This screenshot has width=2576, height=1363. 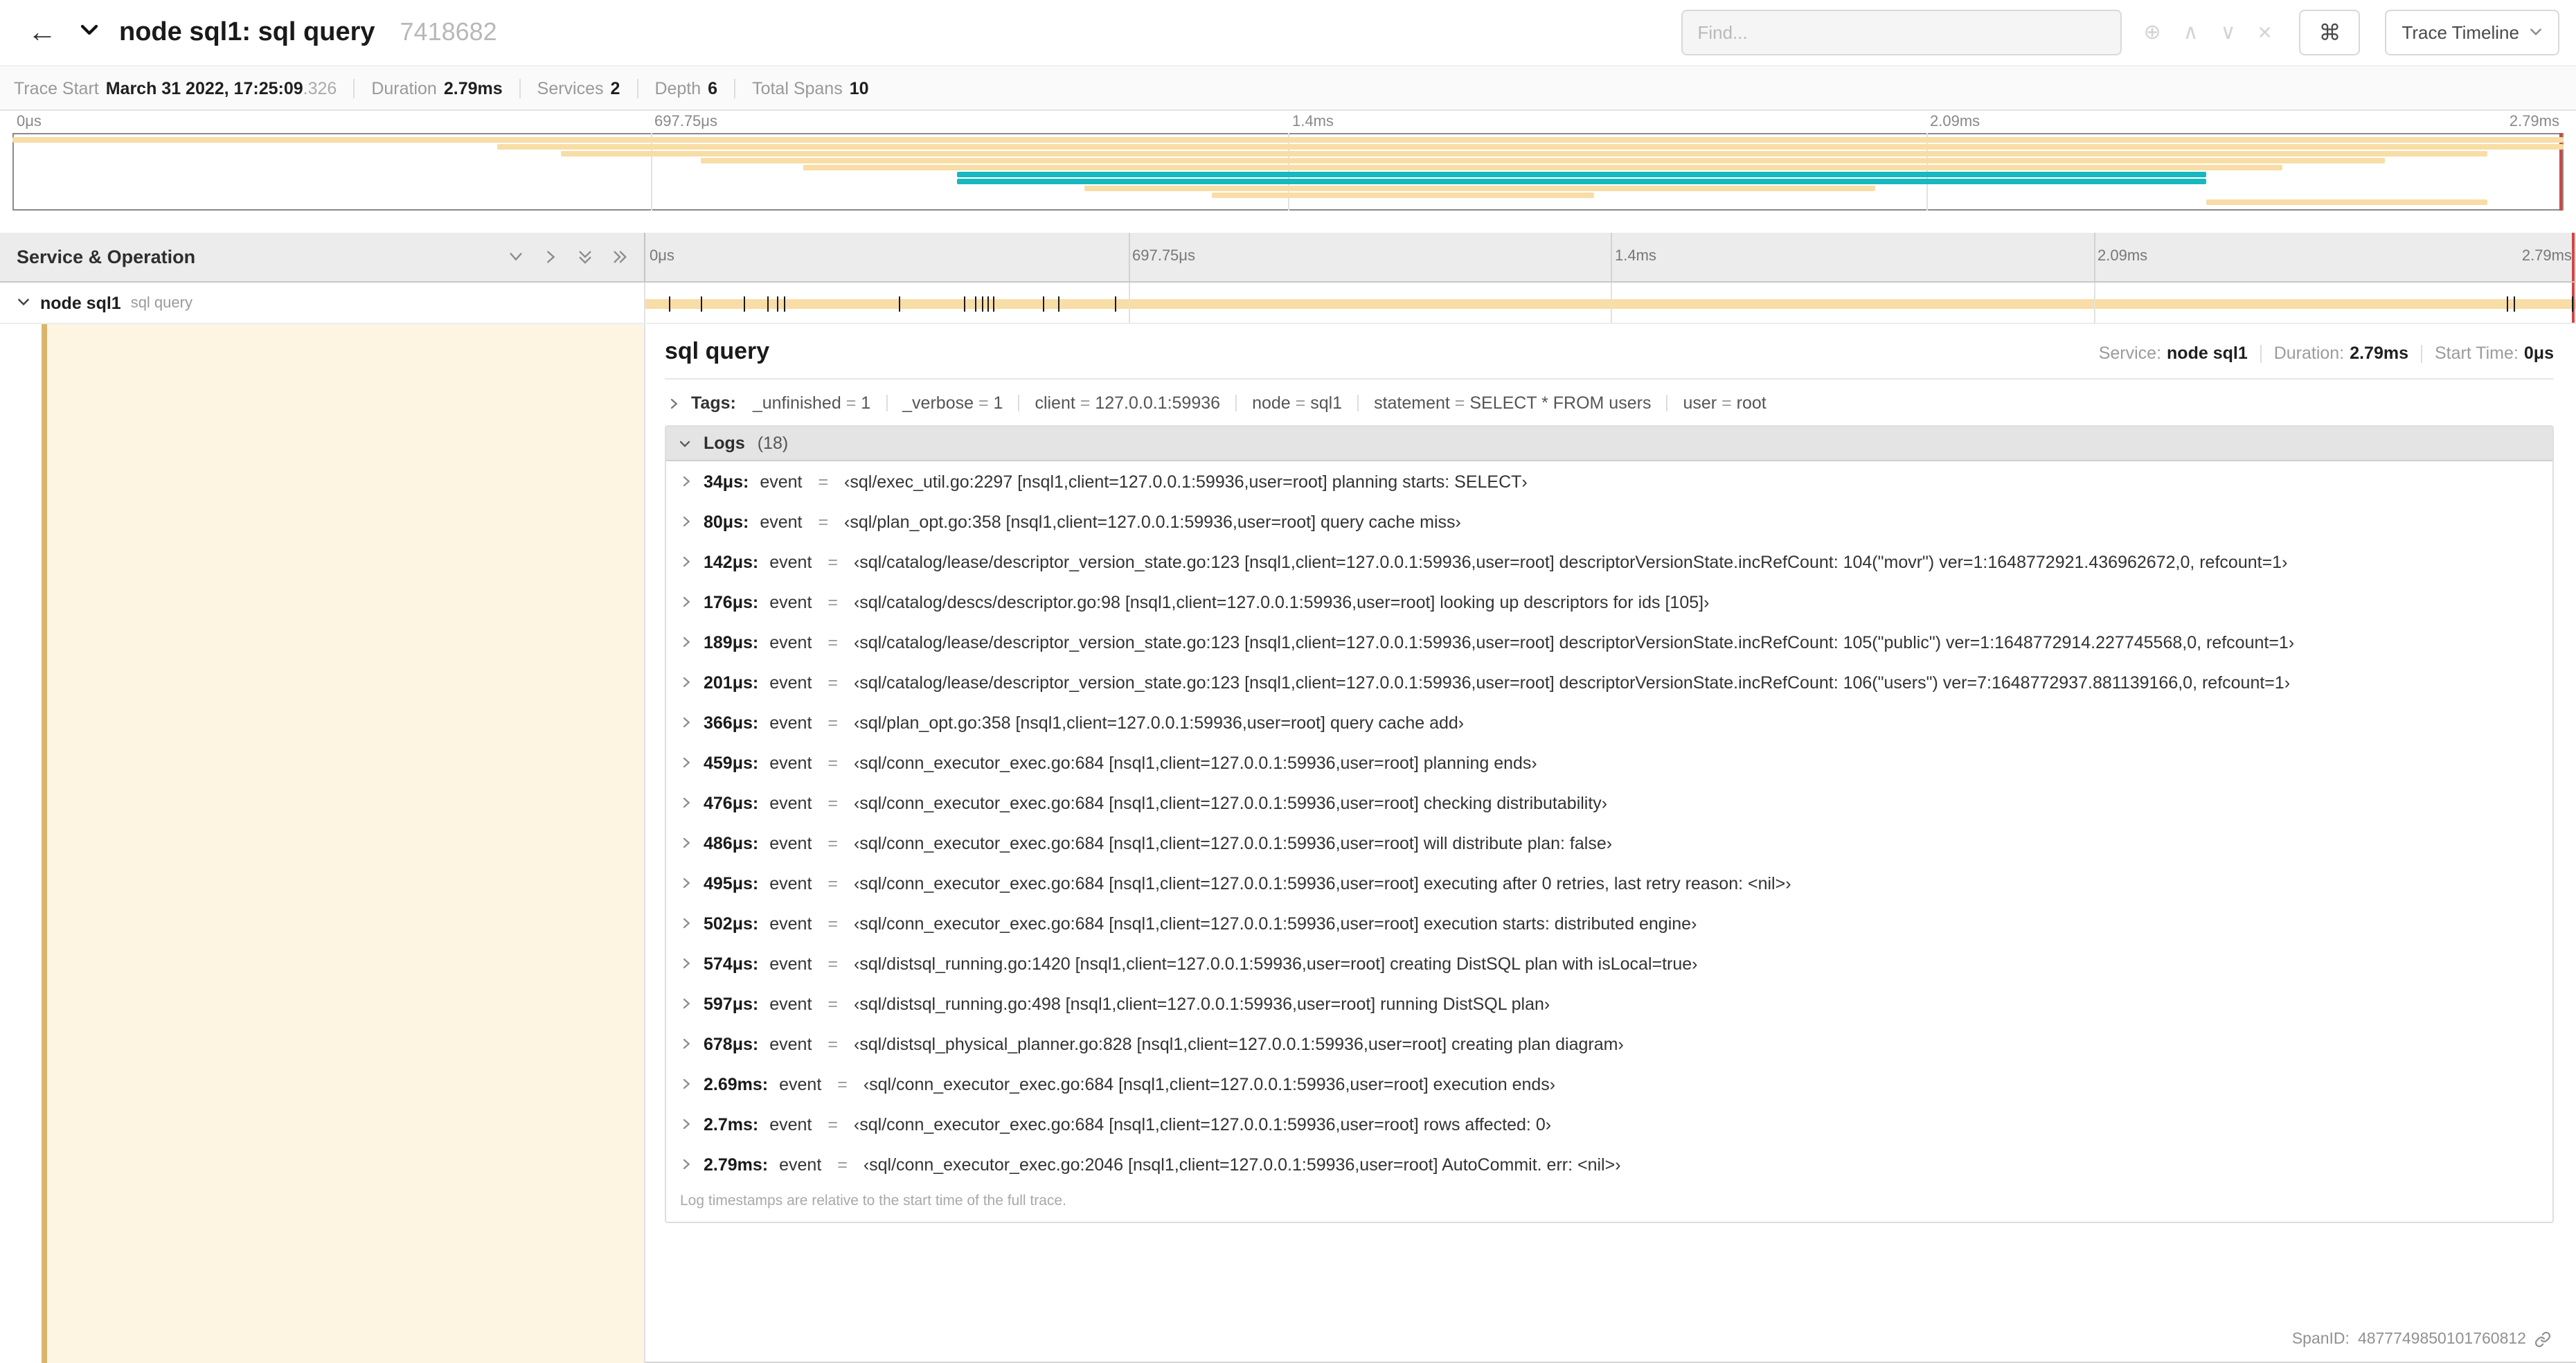 I want to click on tag-item: node = sql1, so click(x=1297, y=403).